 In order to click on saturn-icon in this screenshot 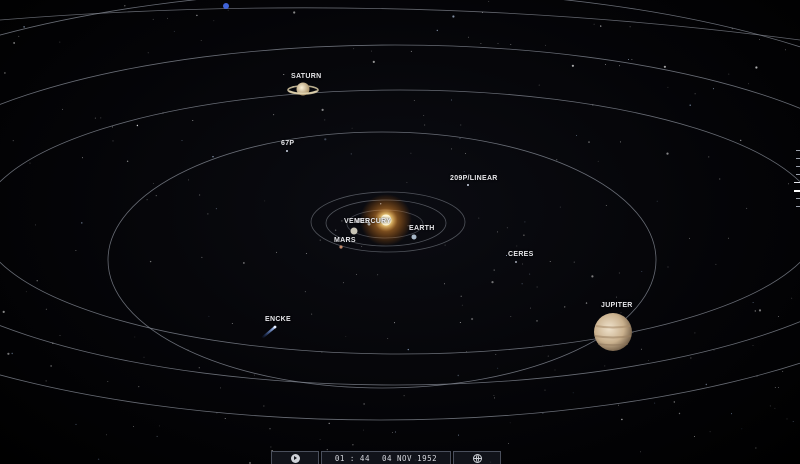, I will do `click(303, 89)`.